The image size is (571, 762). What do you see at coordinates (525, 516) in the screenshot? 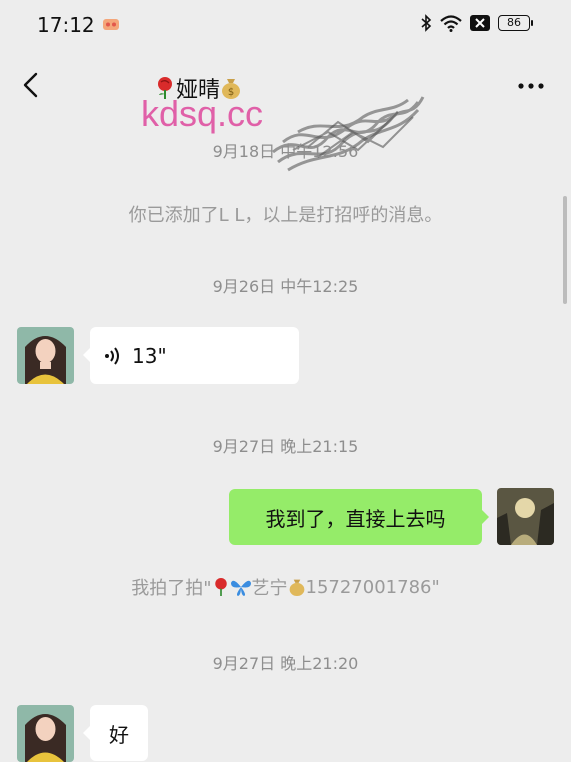
I see `my-avatar` at bounding box center [525, 516].